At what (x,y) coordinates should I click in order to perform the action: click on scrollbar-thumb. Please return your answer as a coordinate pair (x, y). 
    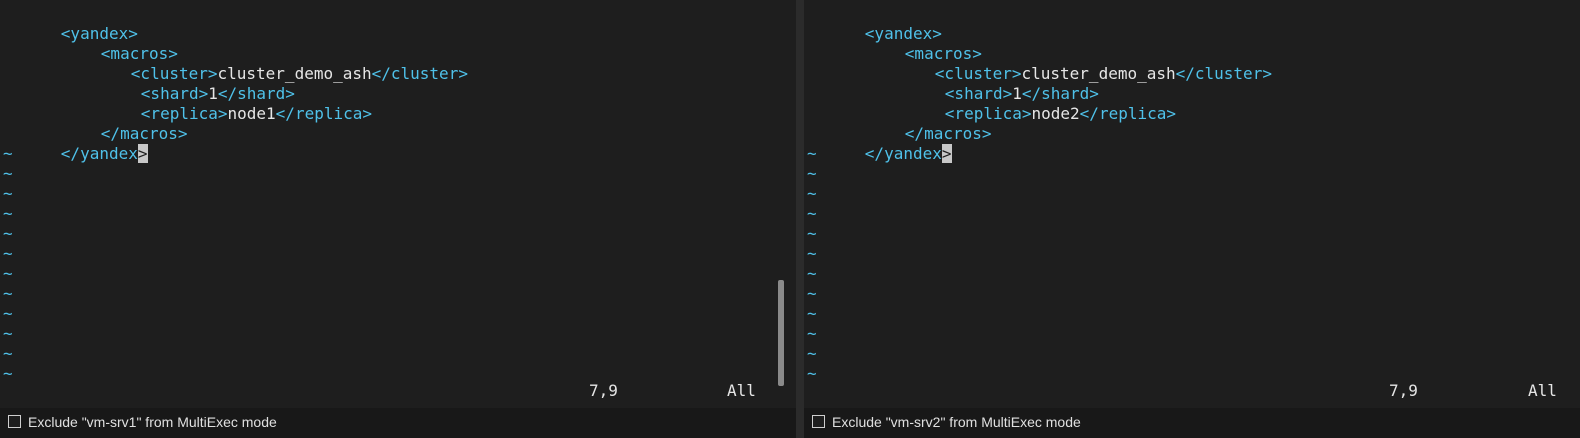
    Looking at the image, I should click on (781, 333).